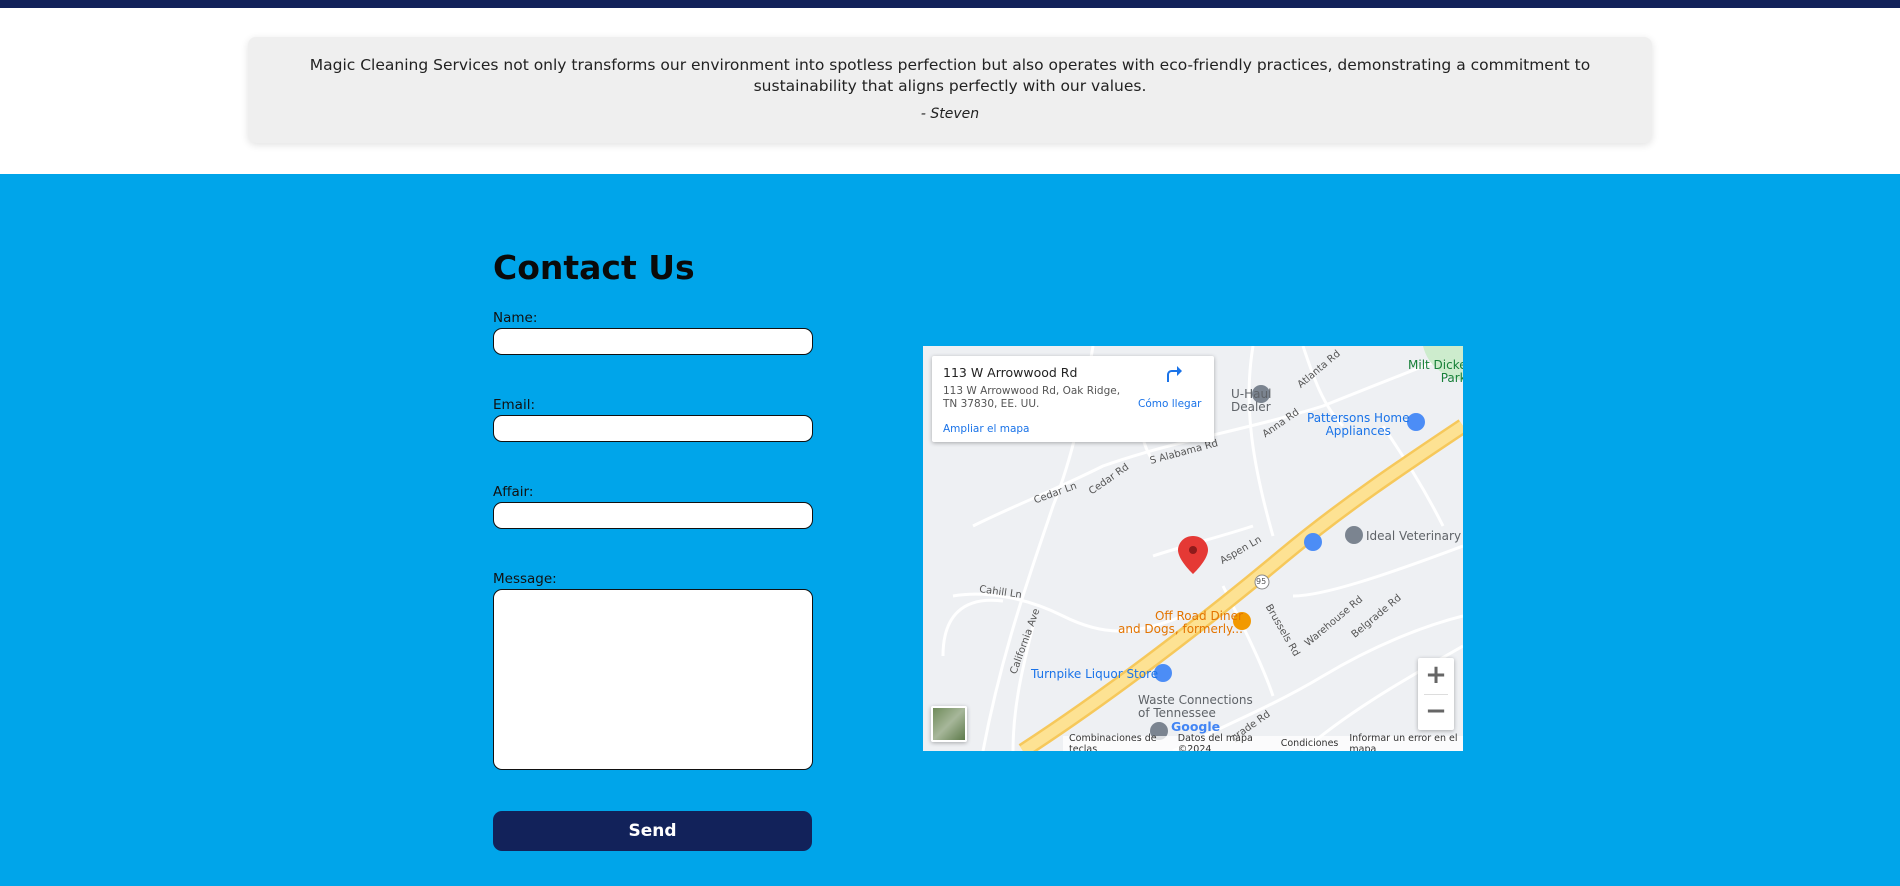  Describe the element at coordinates (1358, 425) in the screenshot. I see `map-poi-pattersons: Pattersons Home Appliances` at that location.